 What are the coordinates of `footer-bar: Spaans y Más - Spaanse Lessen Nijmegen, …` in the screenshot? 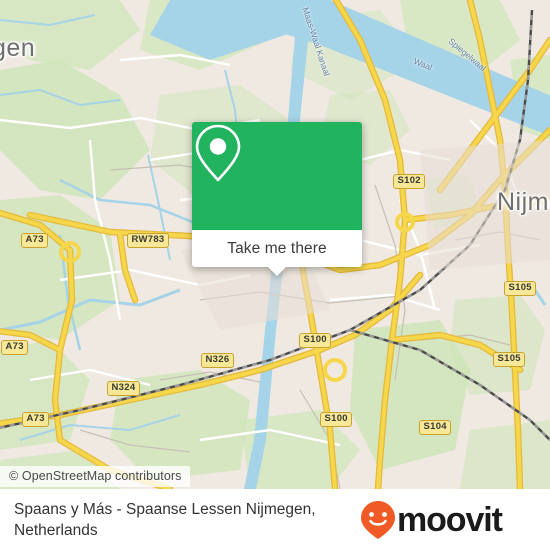 It's located at (275, 519).